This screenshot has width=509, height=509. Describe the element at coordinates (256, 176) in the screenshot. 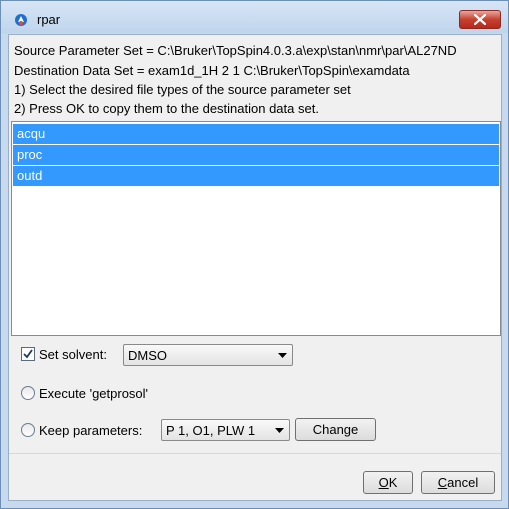

I see `list-item-outd: outd` at that location.